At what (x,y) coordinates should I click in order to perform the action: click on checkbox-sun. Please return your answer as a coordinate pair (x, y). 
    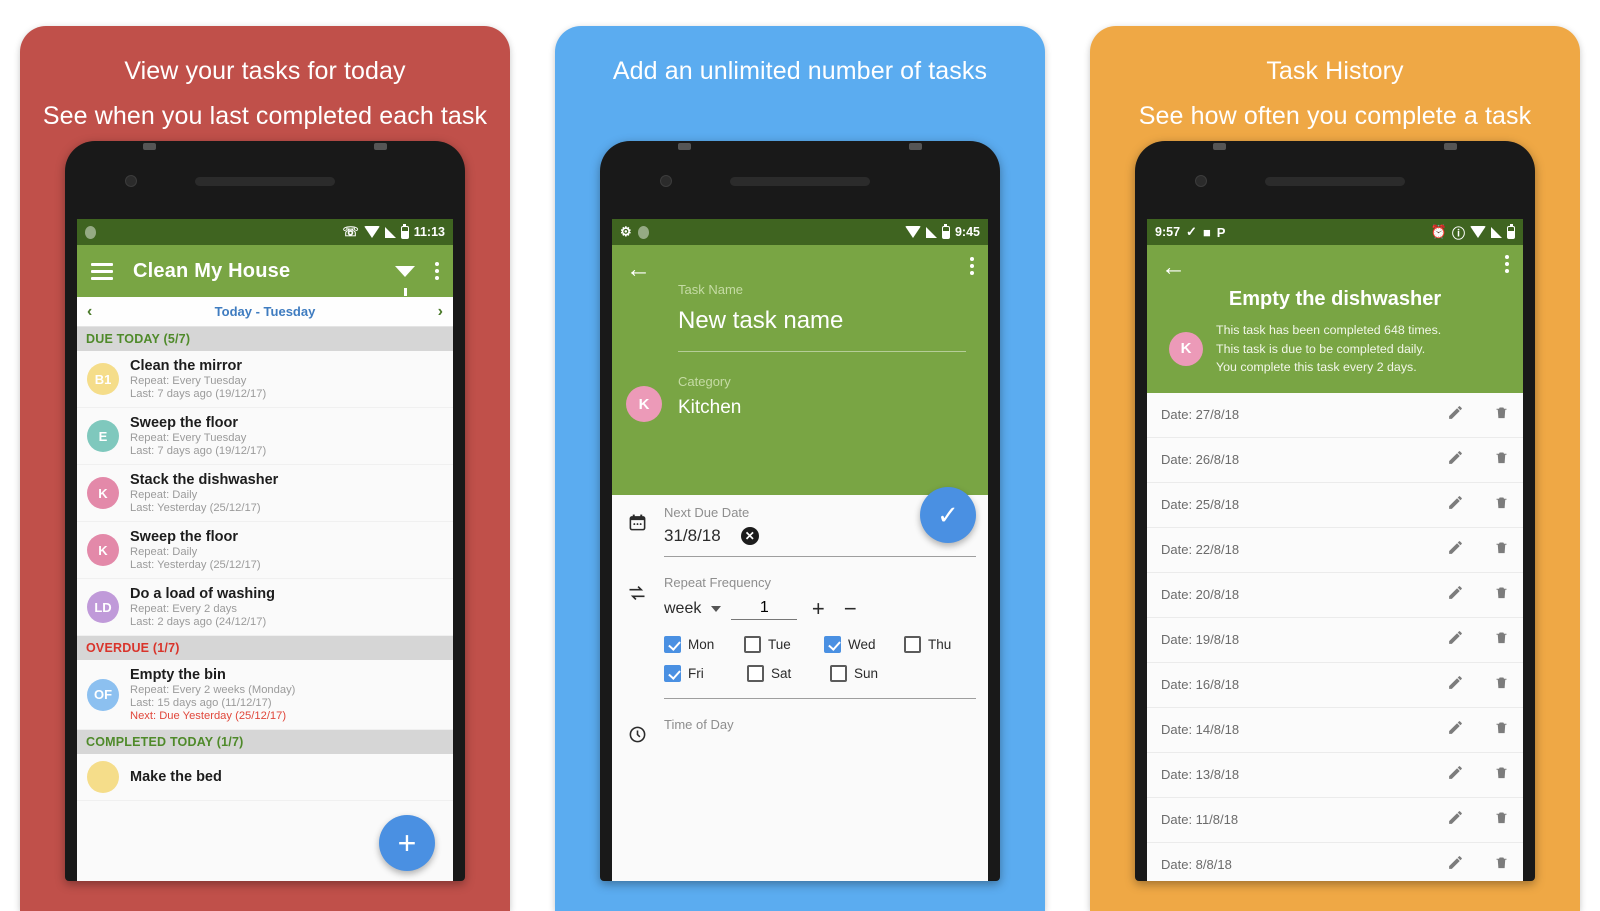
    Looking at the image, I should click on (838, 673).